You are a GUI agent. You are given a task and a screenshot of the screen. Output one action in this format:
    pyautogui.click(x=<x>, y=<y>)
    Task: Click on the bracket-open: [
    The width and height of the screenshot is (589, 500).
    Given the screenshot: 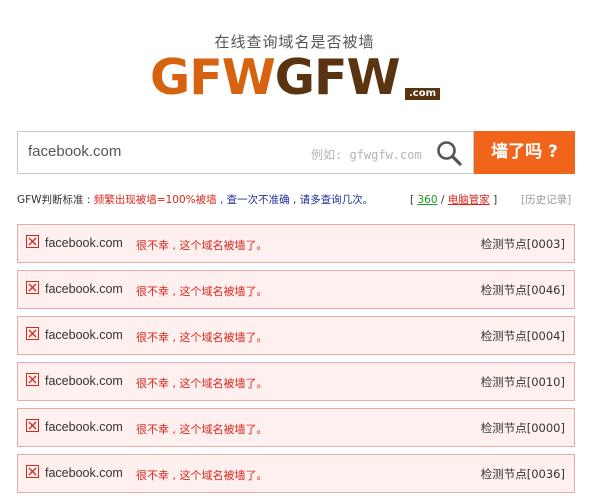 What is the action you would take?
    pyautogui.click(x=412, y=200)
    